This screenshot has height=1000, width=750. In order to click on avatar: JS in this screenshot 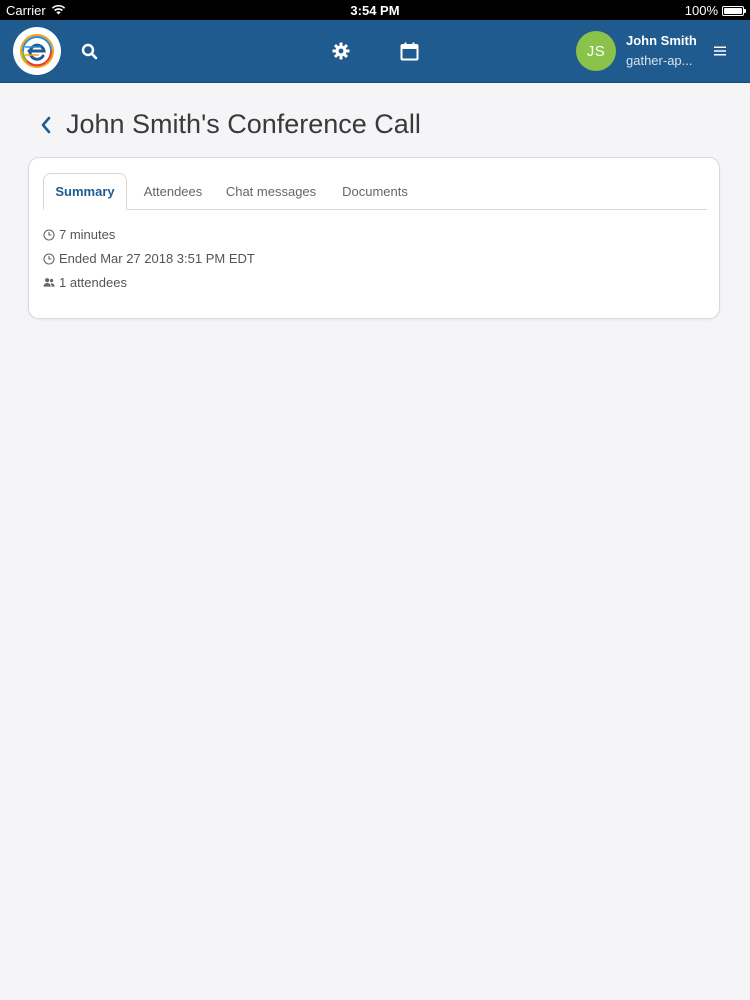, I will do `click(596, 51)`.